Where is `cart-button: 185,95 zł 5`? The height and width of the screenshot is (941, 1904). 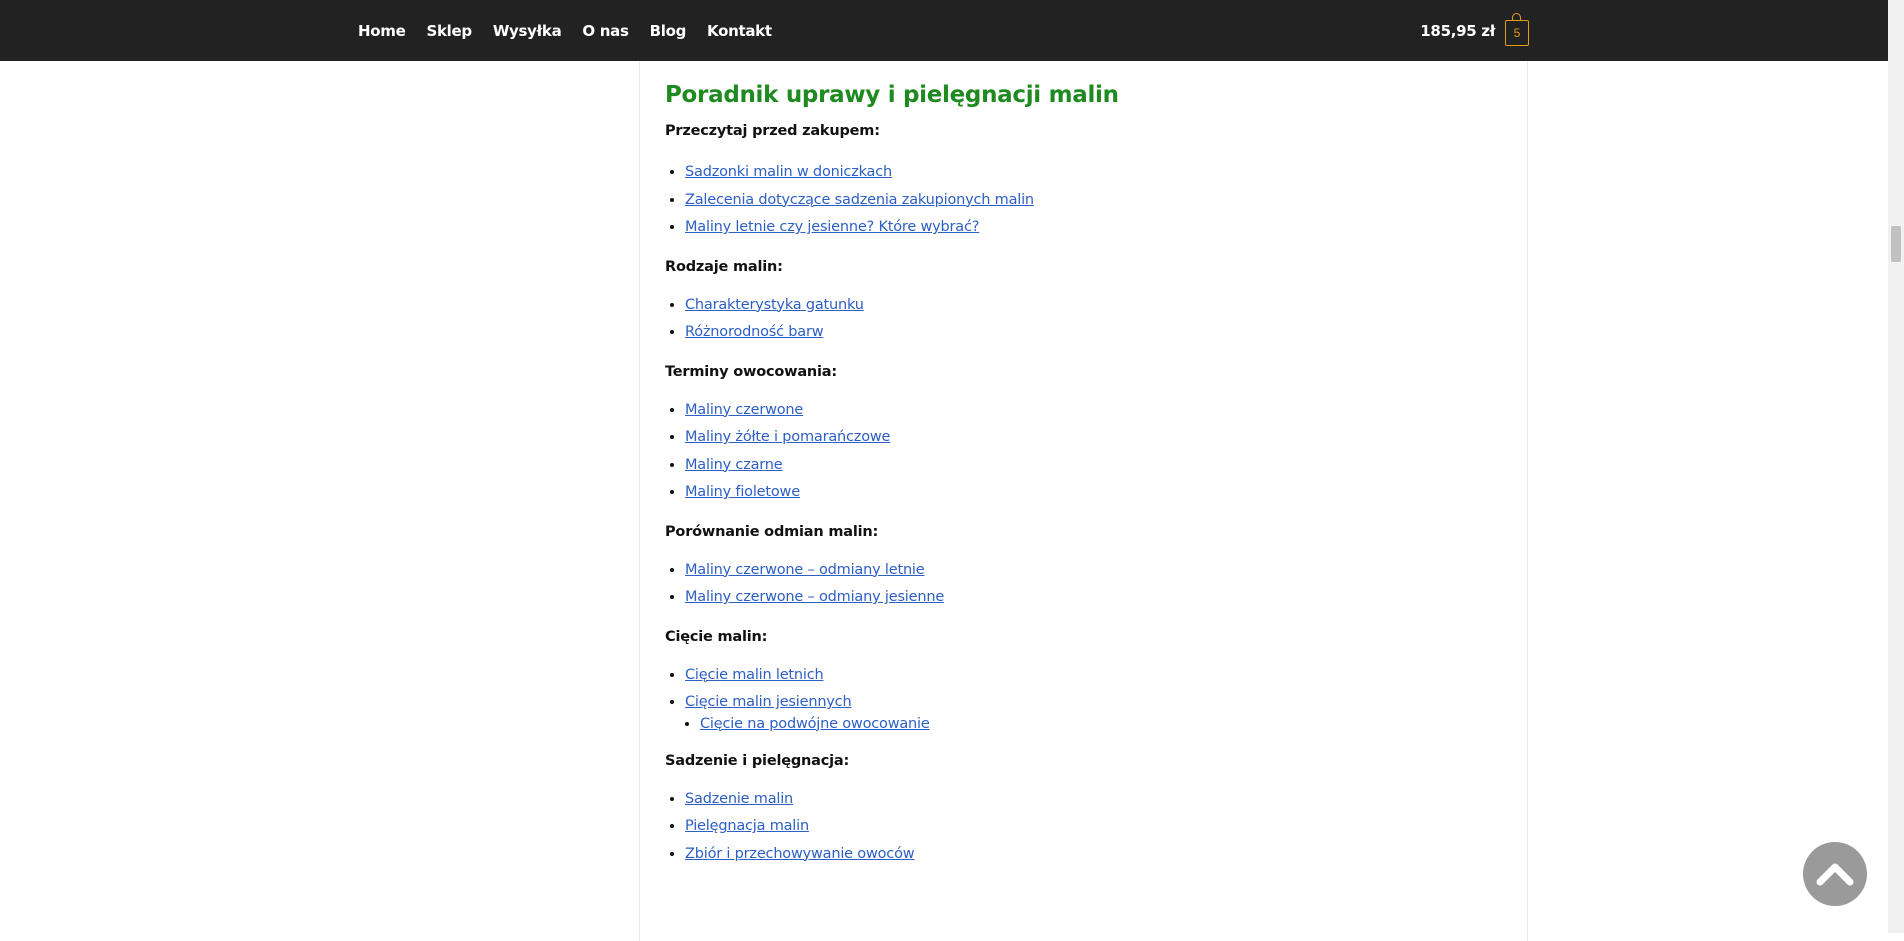 cart-button: 185,95 zł 5 is located at coordinates (1474, 30).